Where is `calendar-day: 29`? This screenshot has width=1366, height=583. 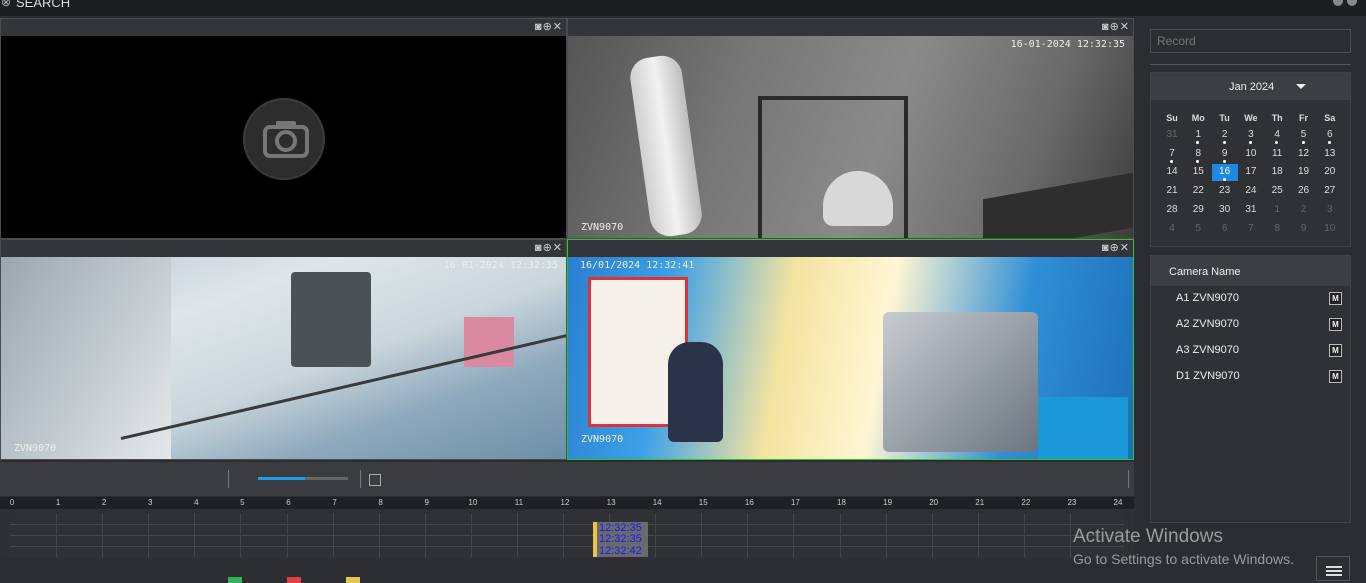
calendar-day: 29 is located at coordinates (1198, 210).